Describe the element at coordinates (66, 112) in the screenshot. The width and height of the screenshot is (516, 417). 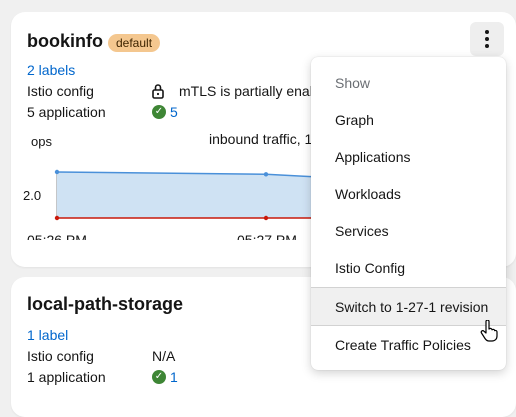
I see `applications-label: 5 application` at that location.